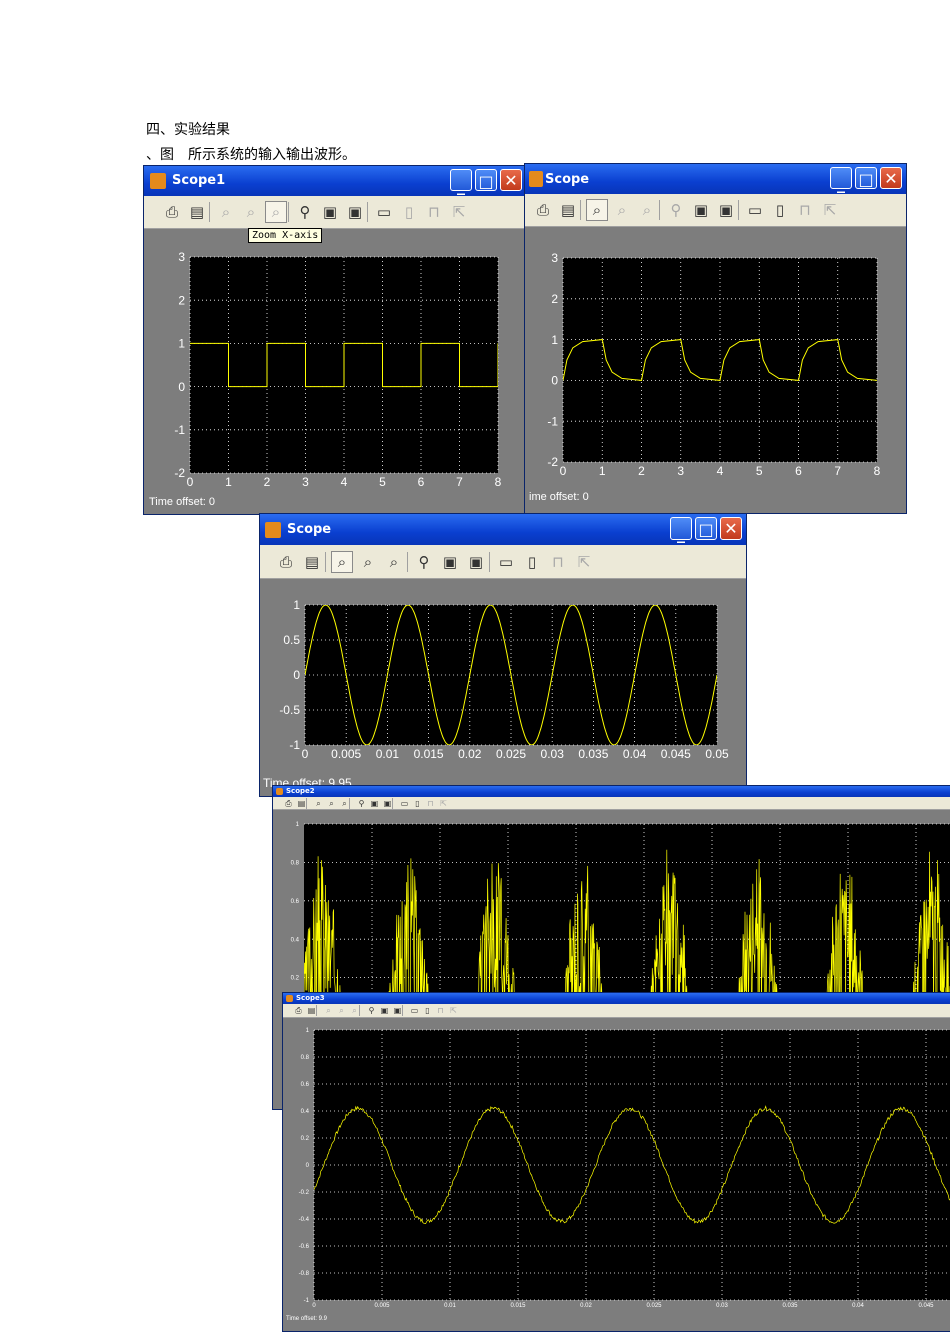 Image resolution: width=950 pixels, height=1344 pixels. Describe the element at coordinates (635, 754) in the screenshot. I see `x-tick-label: 0.04` at that location.